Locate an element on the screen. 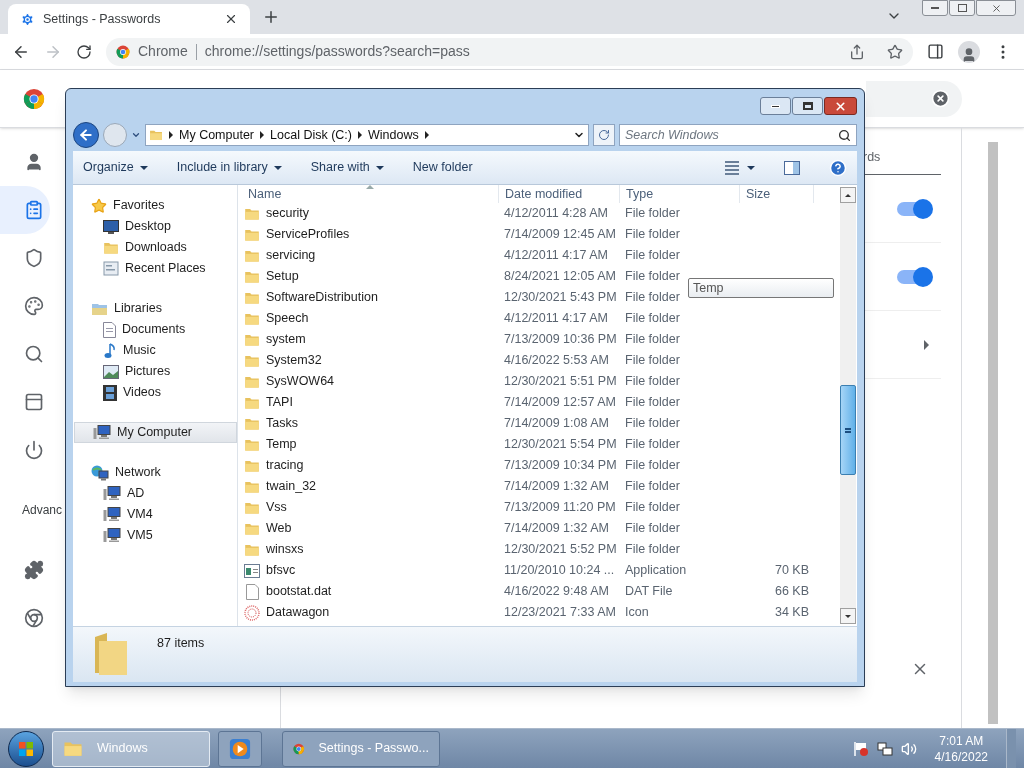 The image size is (1024, 768). side-panel-icon is located at coordinates (935, 51).